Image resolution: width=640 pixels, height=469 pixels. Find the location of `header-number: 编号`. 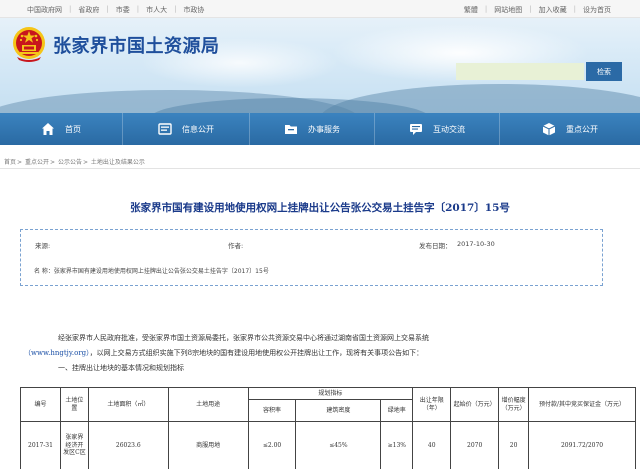

header-number: 编号 is located at coordinates (40, 404).